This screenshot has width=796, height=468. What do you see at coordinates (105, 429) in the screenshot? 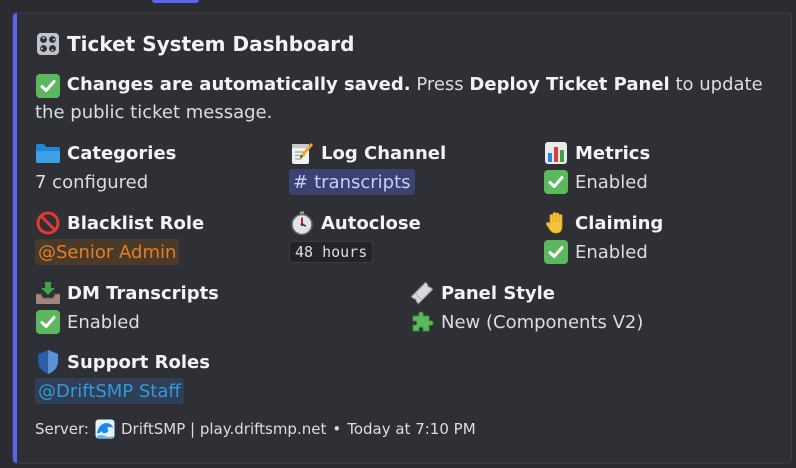
I see `wave-icon` at bounding box center [105, 429].